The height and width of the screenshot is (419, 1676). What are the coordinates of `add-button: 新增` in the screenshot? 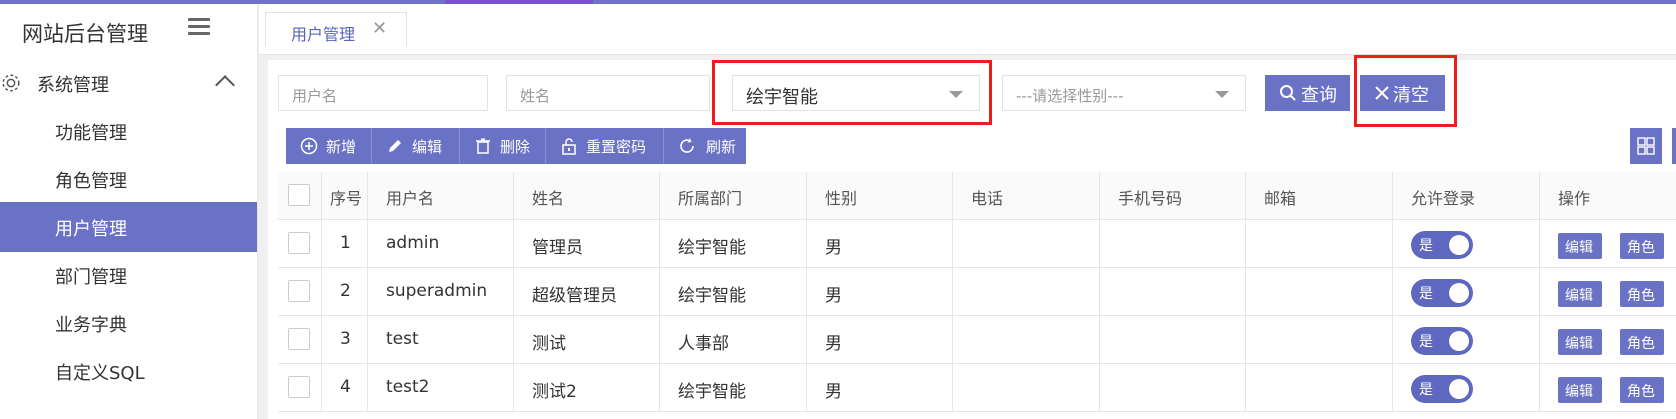 It's located at (329, 146).